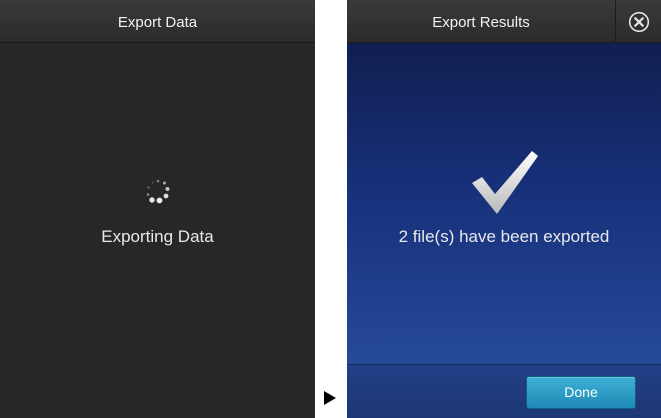 The width and height of the screenshot is (661, 418). Describe the element at coordinates (581, 392) in the screenshot. I see `done-button: Done` at that location.